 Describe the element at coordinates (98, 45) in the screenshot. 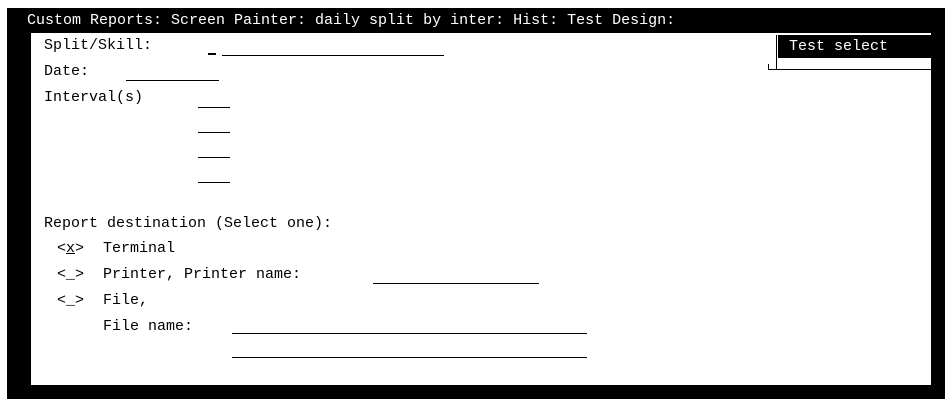

I see `split-skill-label: Split/Skill:` at that location.